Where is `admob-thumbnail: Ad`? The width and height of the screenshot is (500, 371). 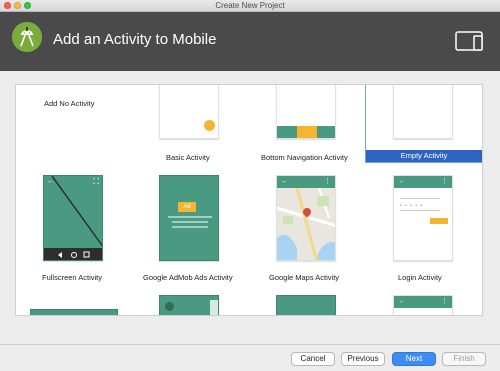 admob-thumbnail: Ad is located at coordinates (189, 218).